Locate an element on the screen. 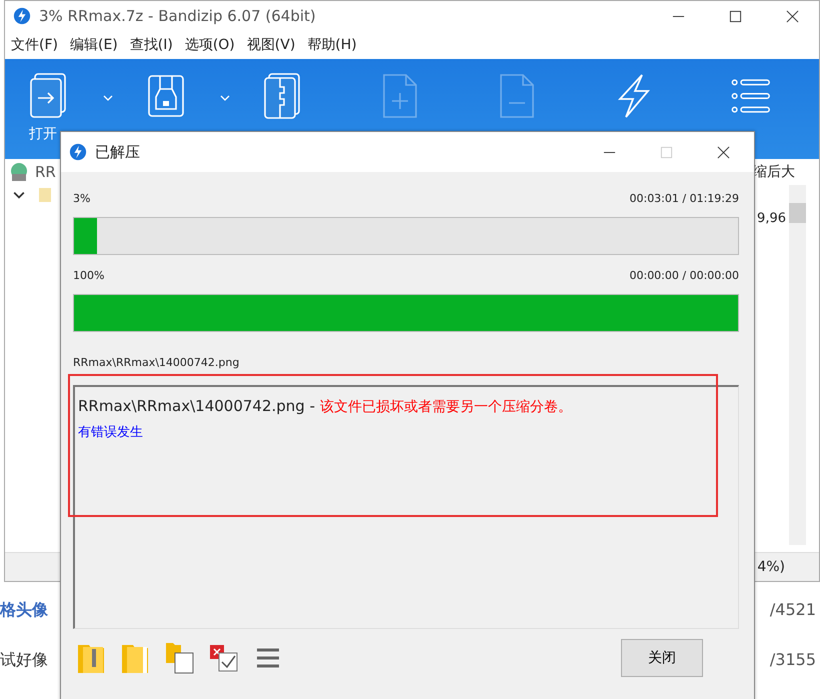  close-button: 关闭 is located at coordinates (662, 658).